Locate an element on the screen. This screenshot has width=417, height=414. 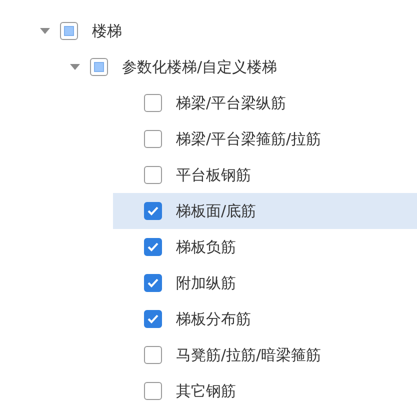
tree-row: 马凳筋/拉筋/暗梁箍筋 is located at coordinates (265, 355).